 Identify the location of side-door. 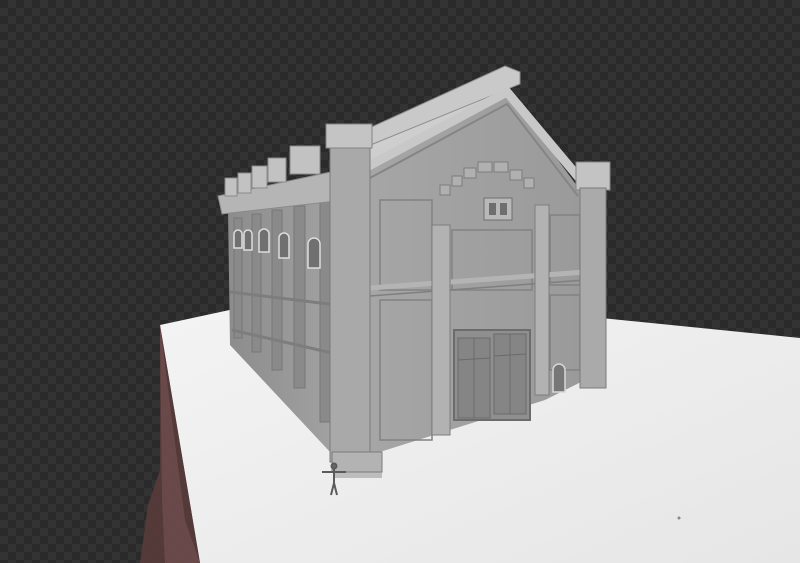
(559, 378).